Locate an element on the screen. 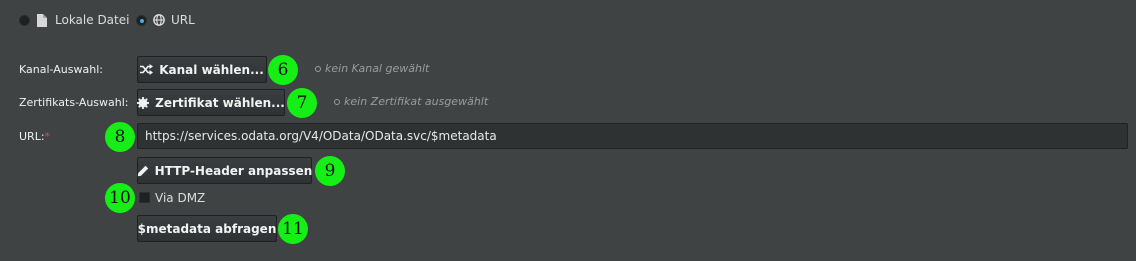  url-input is located at coordinates (632, 136).